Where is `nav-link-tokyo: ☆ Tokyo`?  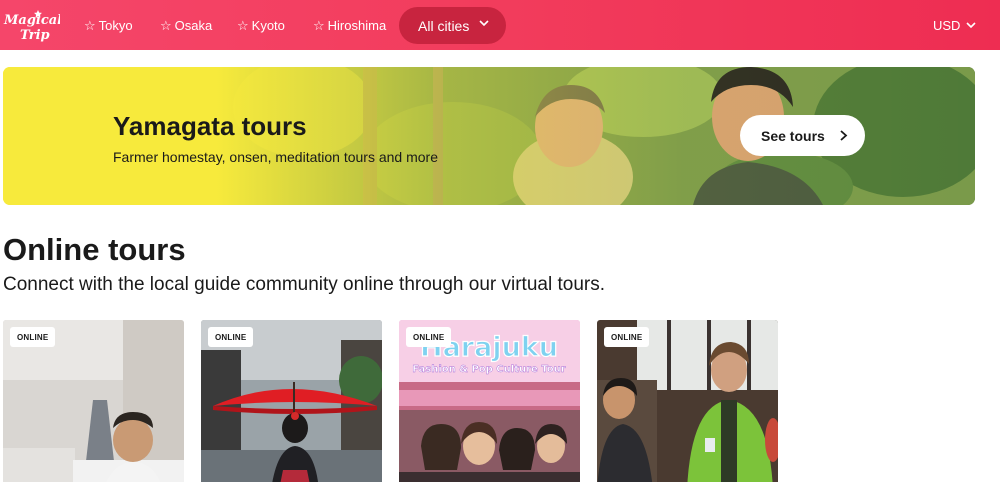
nav-link-tokyo: ☆ Tokyo is located at coordinates (108, 25).